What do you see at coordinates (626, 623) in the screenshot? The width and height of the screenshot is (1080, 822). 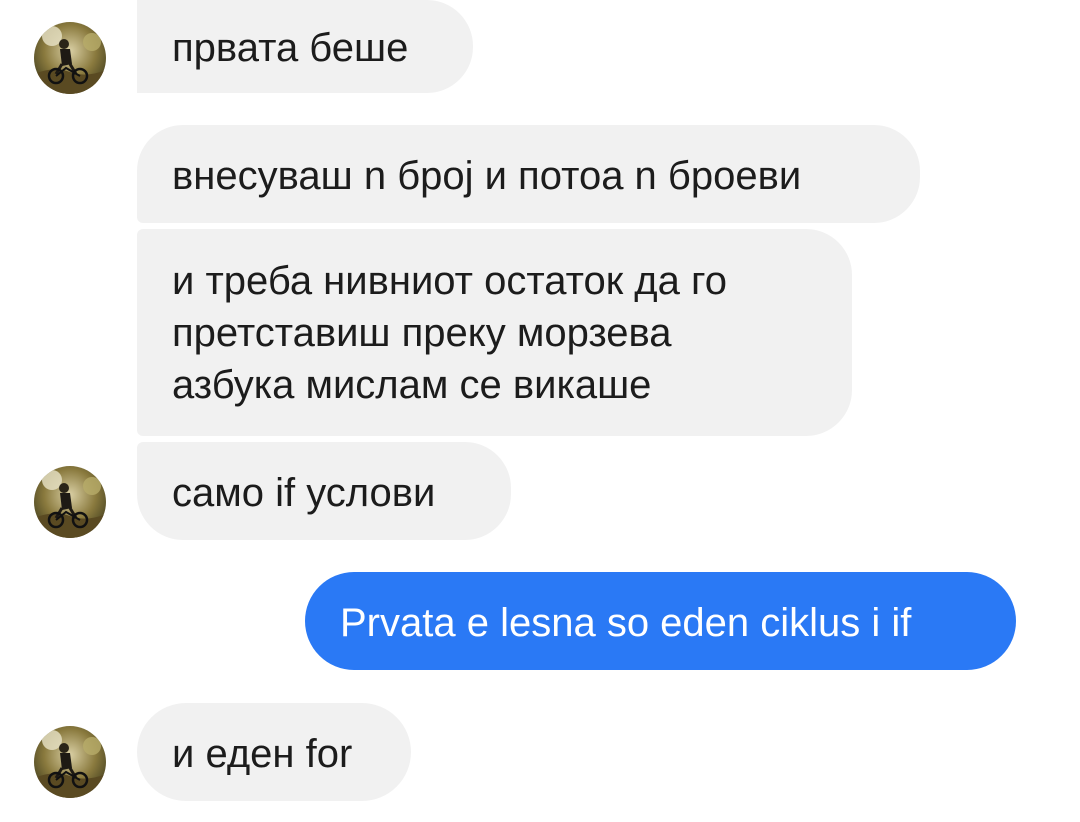 I see `message-text: Prvata e lesna so eden ciklus i if` at bounding box center [626, 623].